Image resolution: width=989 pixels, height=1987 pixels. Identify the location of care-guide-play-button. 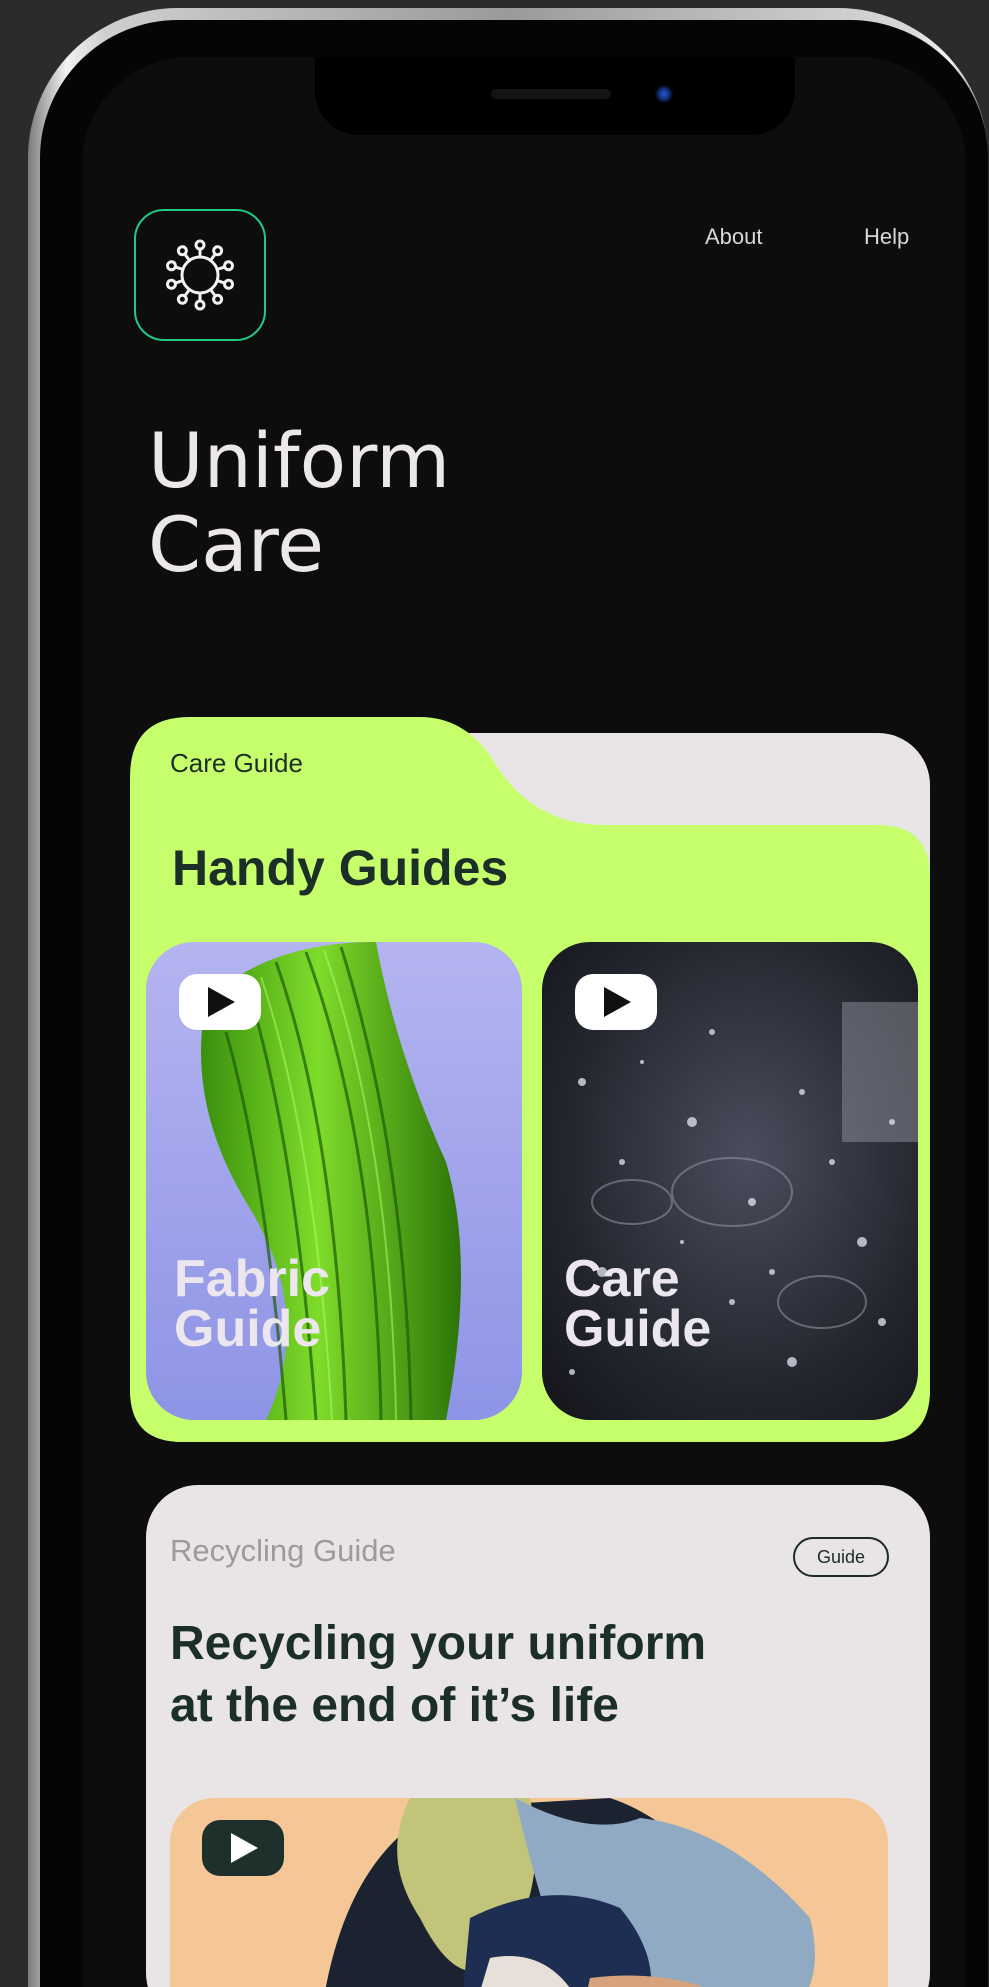
(616, 1002).